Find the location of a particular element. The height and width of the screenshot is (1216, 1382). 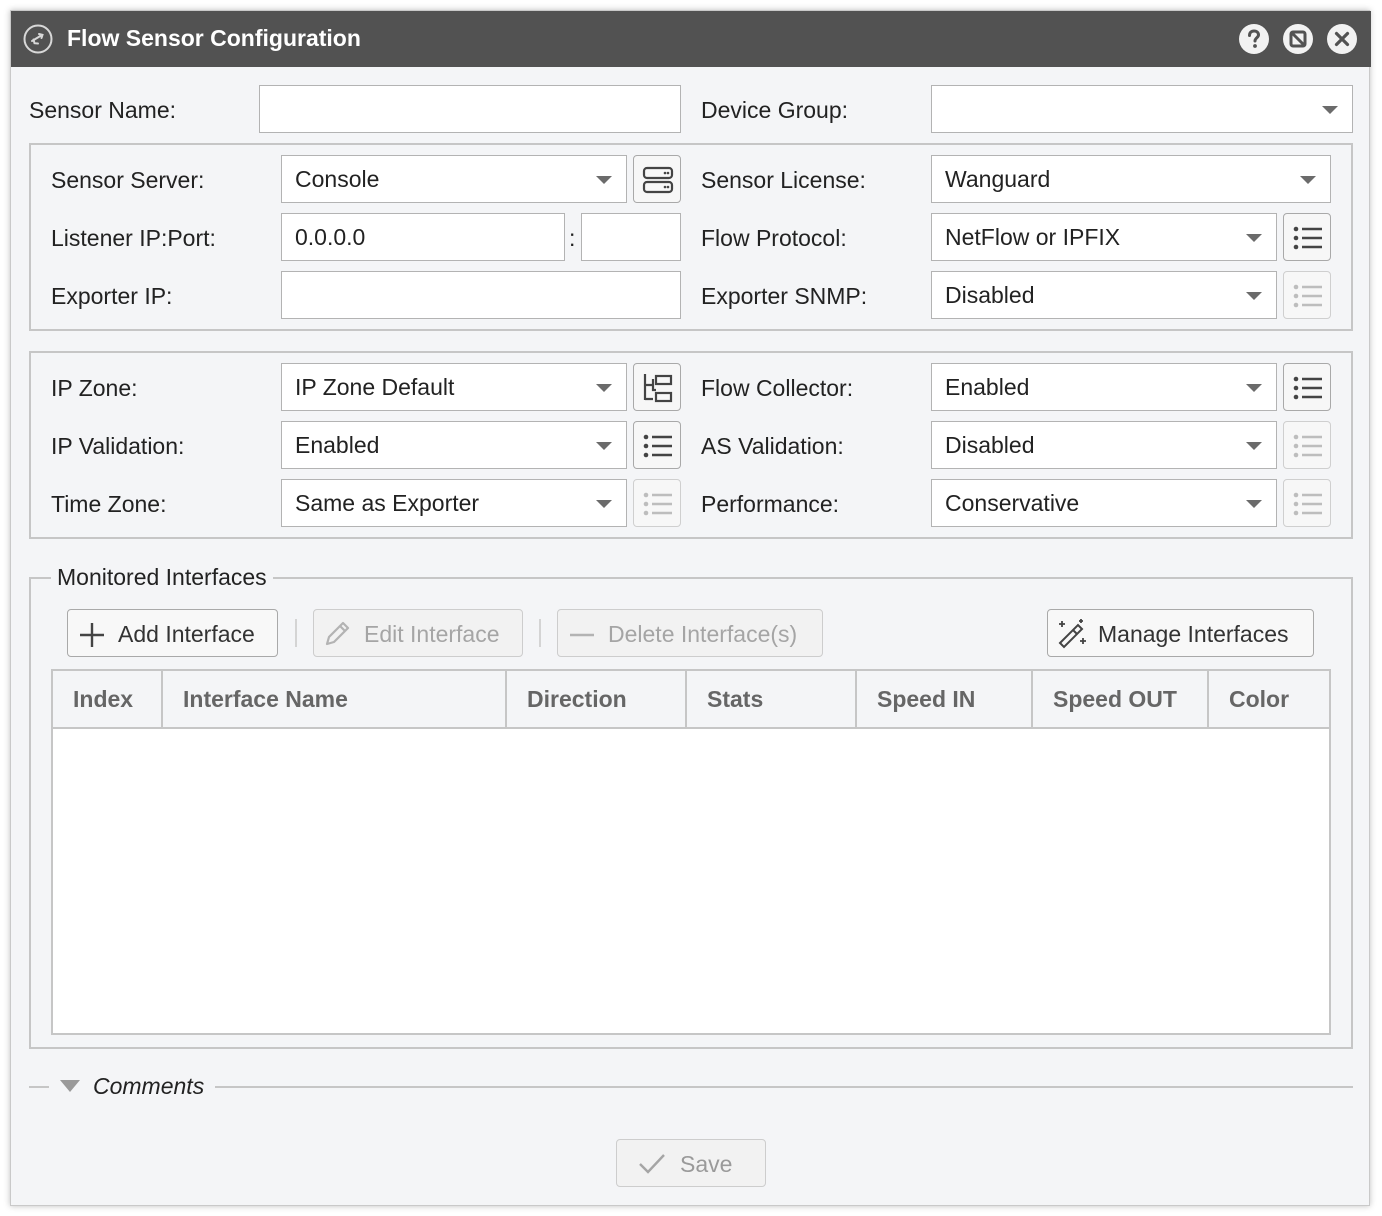

pencil-icon is located at coordinates (337, 633).